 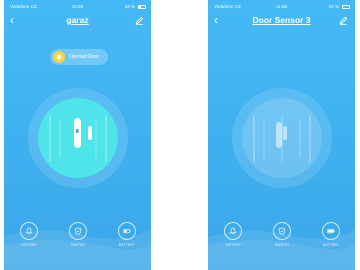 I want to click on status-bar: Vodafone CZ 11:56 26 %, so click(x=281, y=7).